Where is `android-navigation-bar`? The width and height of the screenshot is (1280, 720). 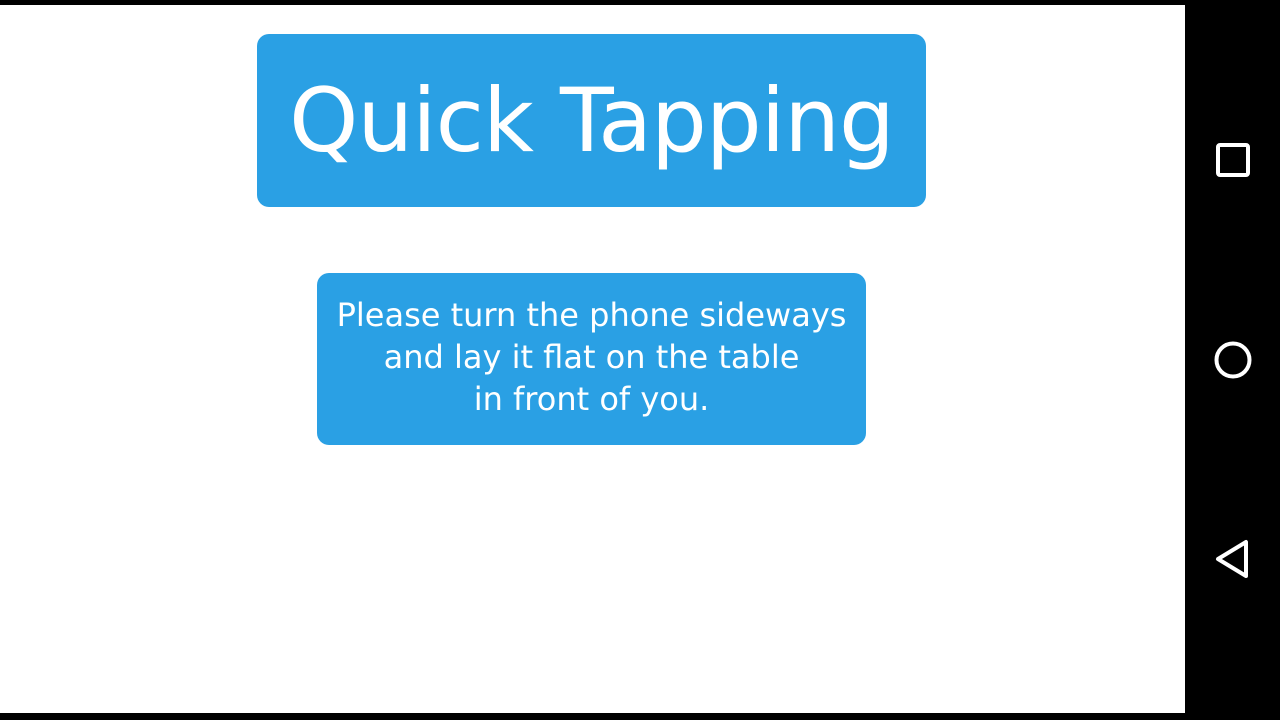
android-navigation-bar is located at coordinates (1232, 360).